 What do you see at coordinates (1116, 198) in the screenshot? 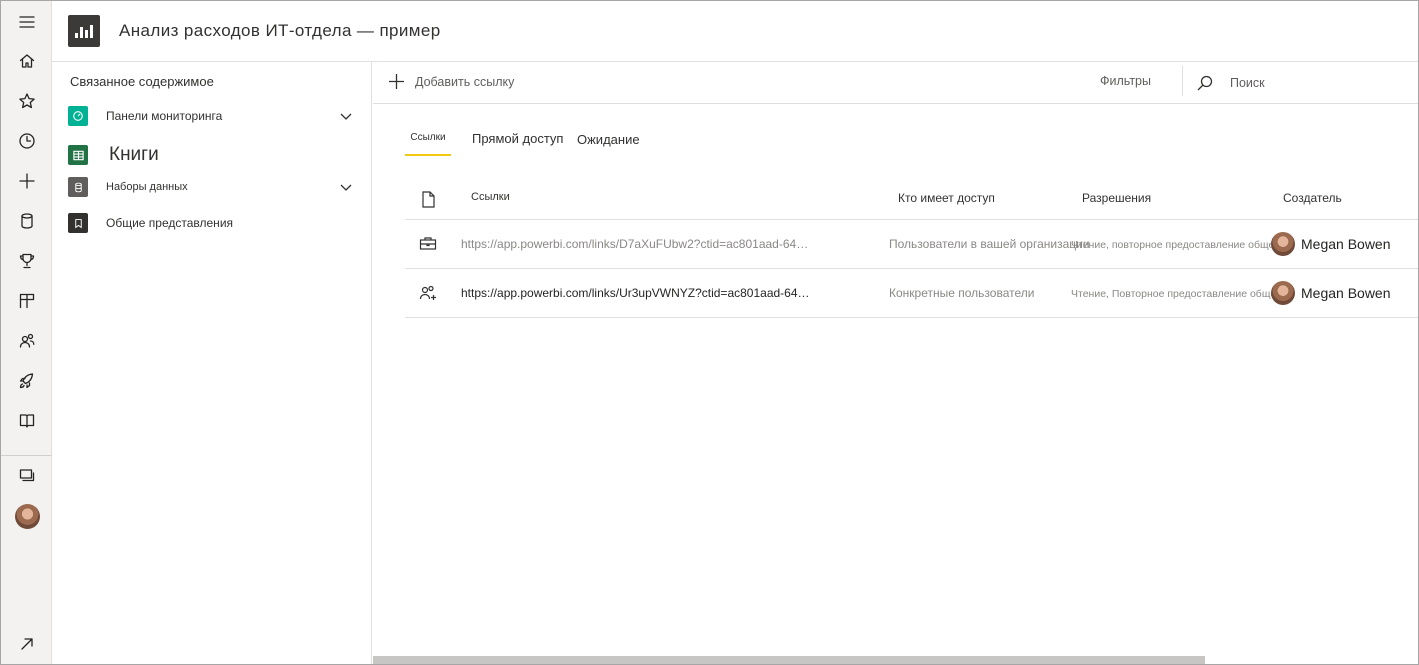
I see `column-header-permissions: Разрешения` at bounding box center [1116, 198].